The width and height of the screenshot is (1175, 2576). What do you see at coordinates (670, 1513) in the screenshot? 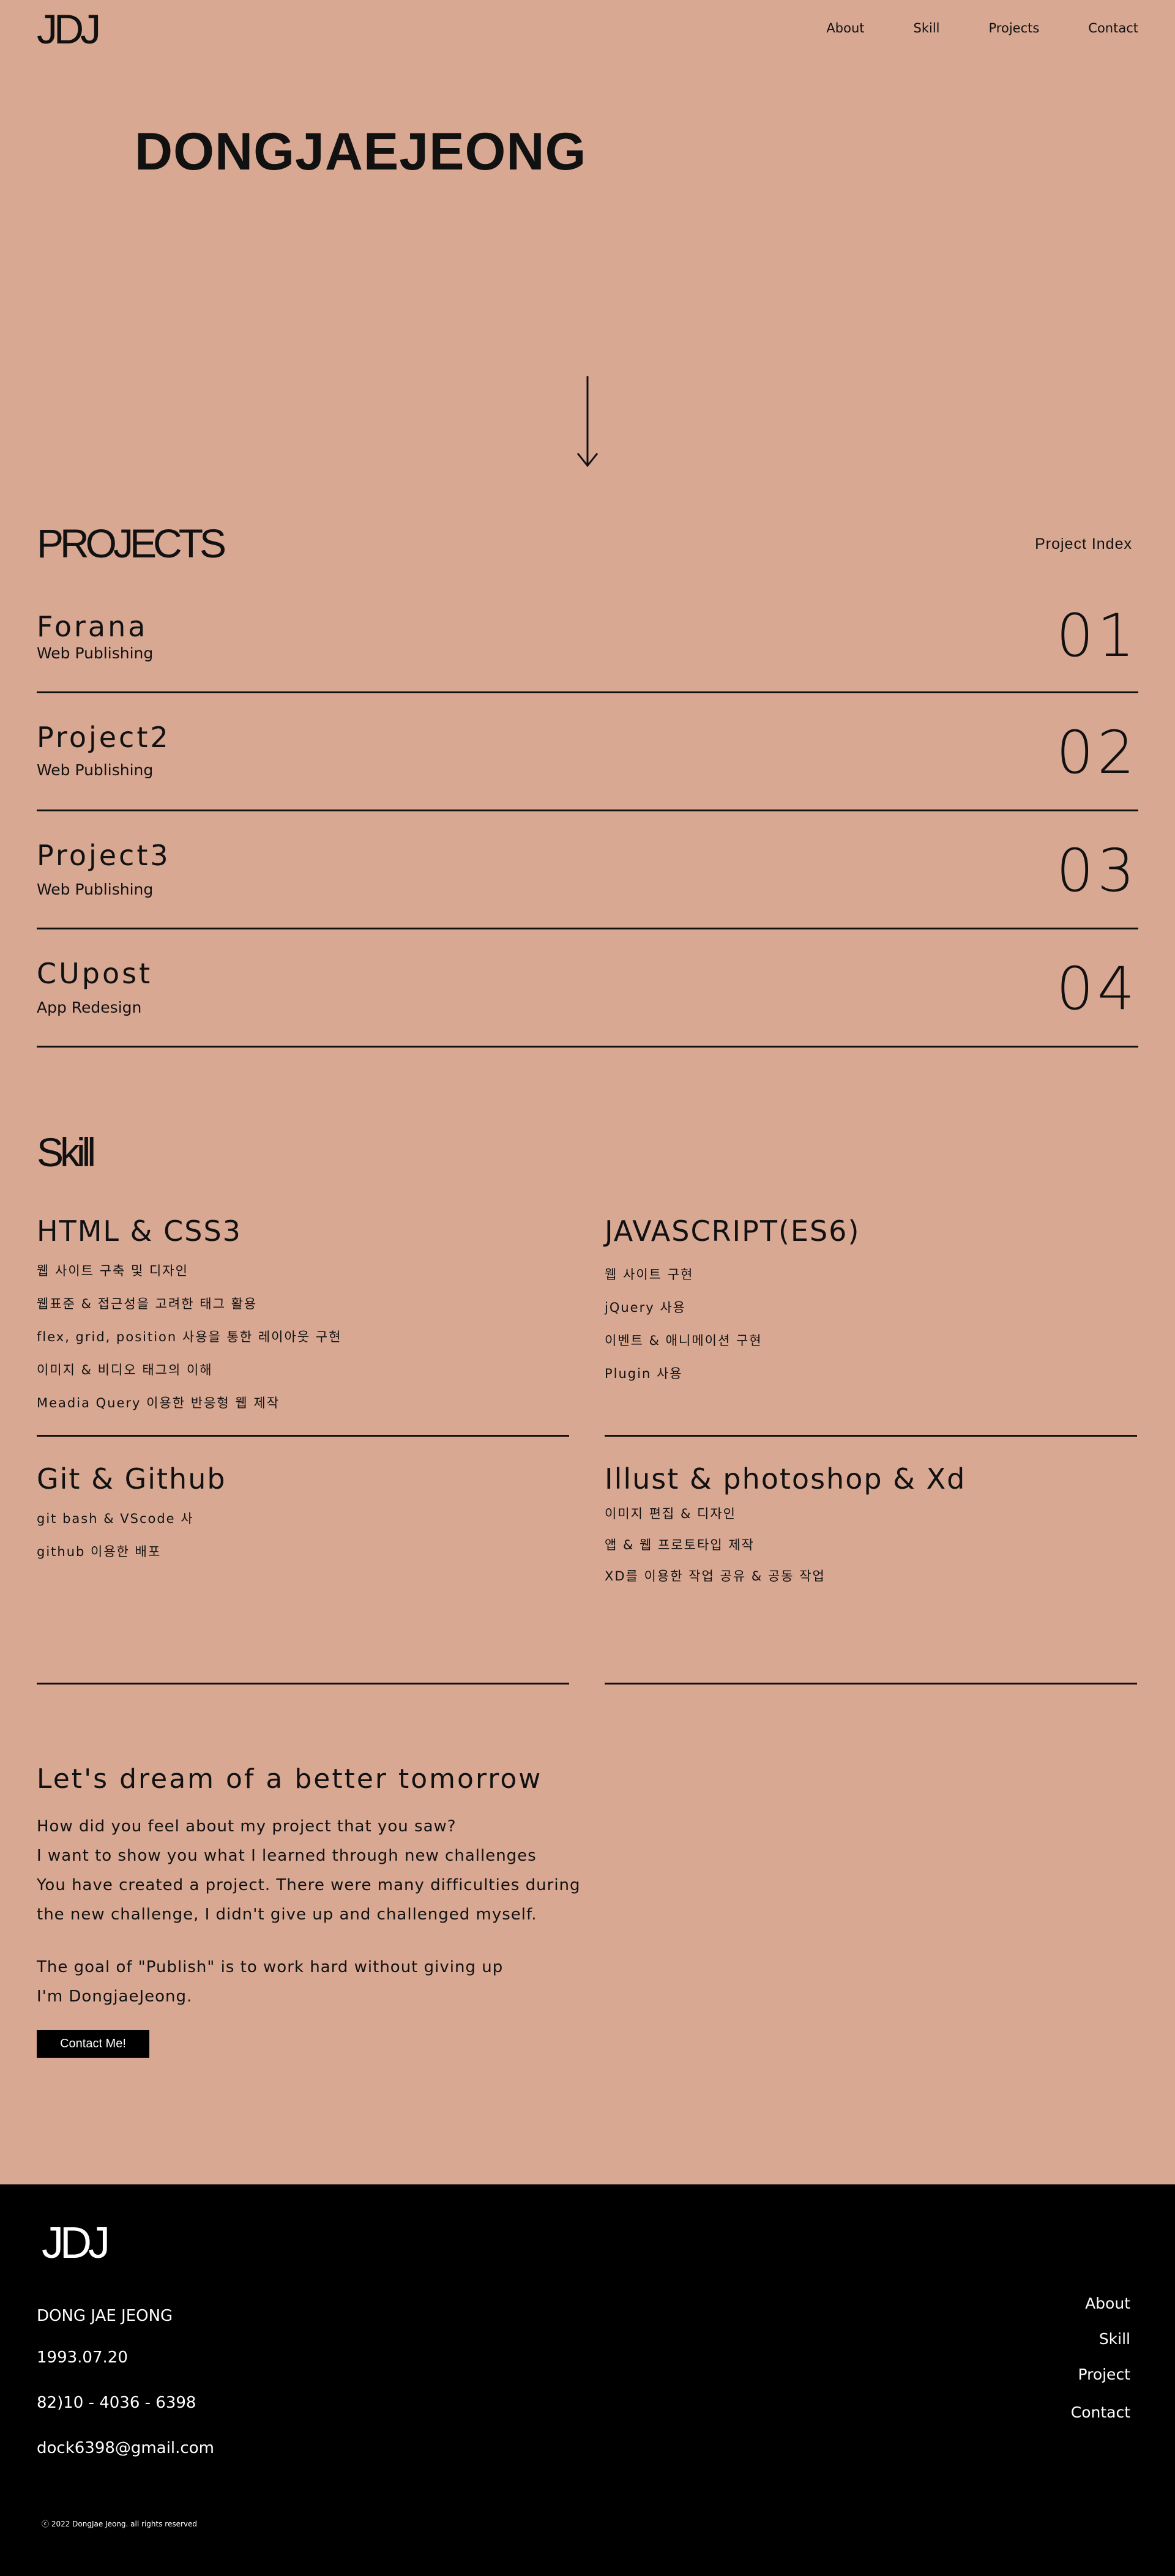
I see `skill-item: 이미지 편집 & 디자인` at bounding box center [670, 1513].